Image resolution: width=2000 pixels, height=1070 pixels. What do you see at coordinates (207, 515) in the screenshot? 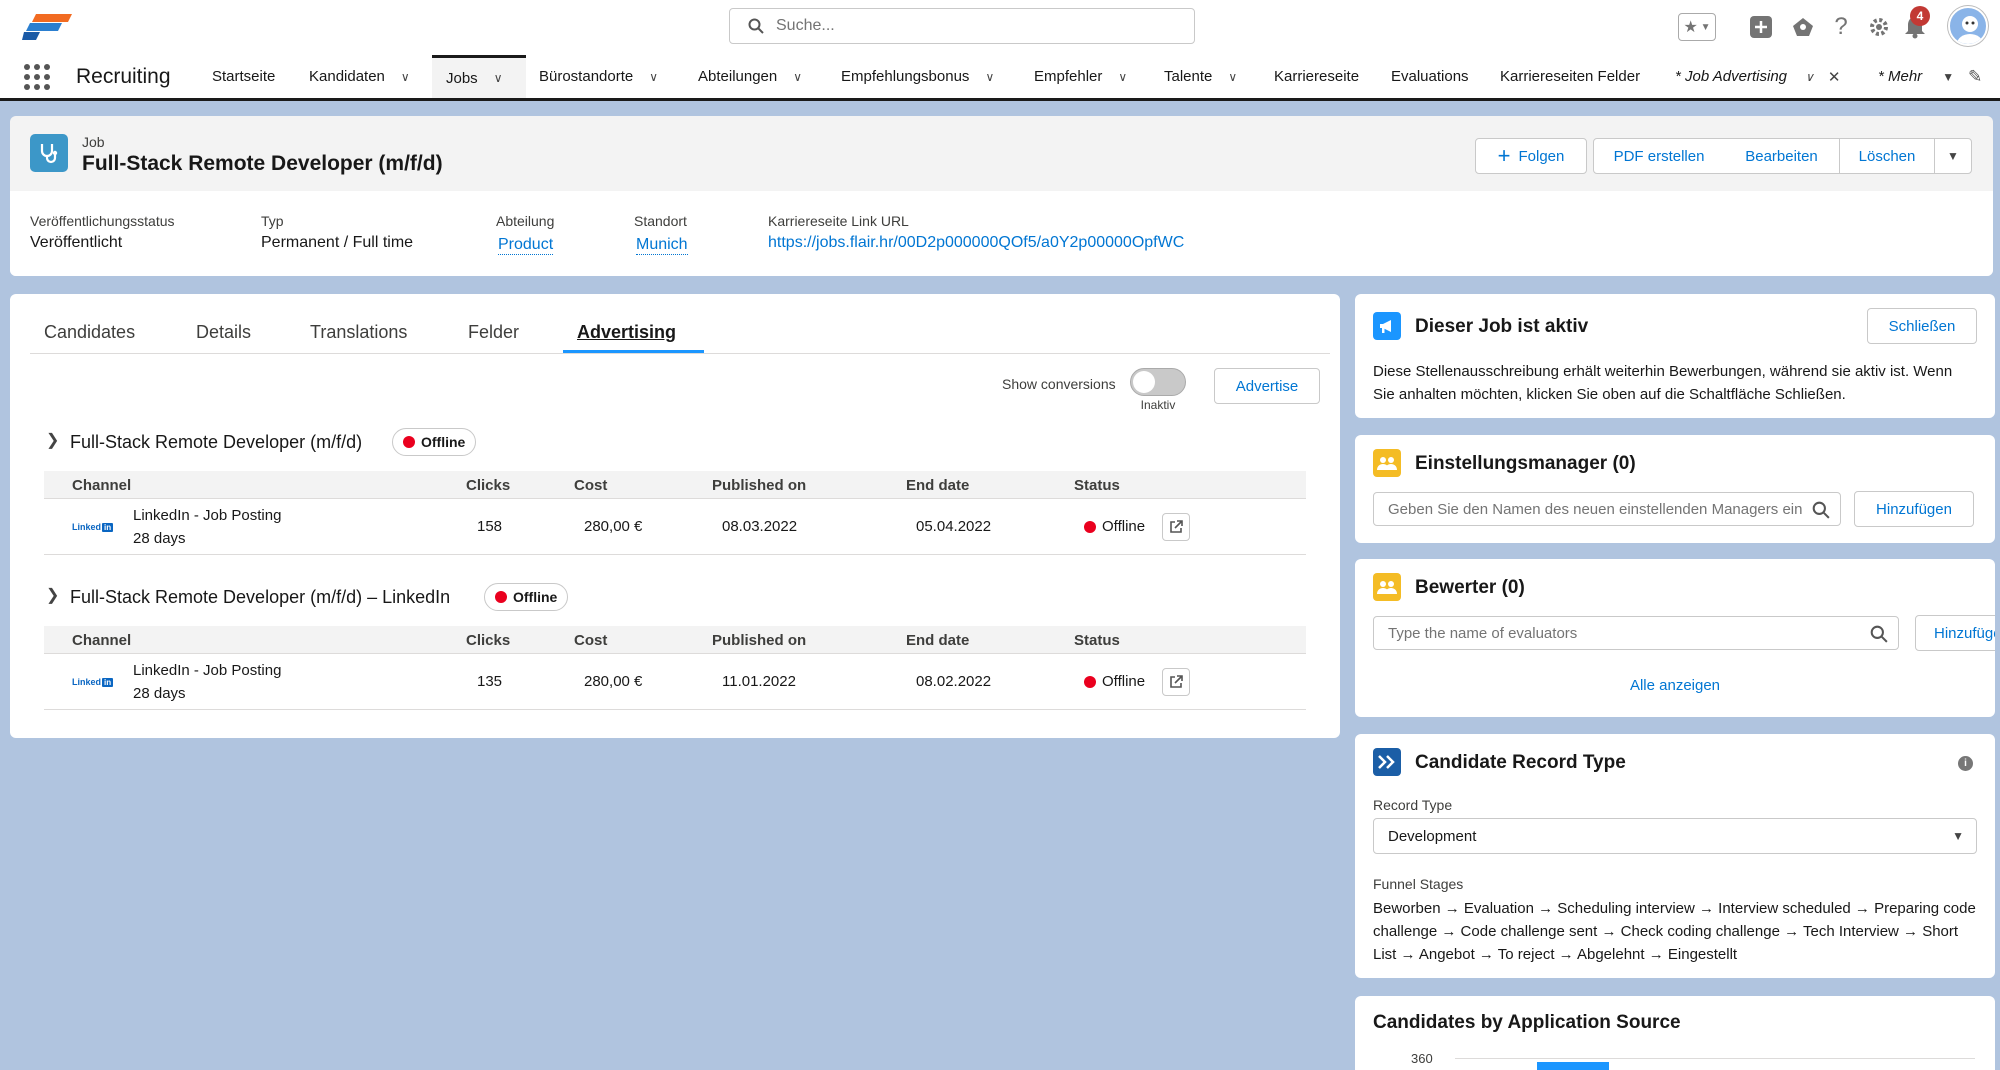
I see `channel-name: LinkedIn - Job Posting` at bounding box center [207, 515].